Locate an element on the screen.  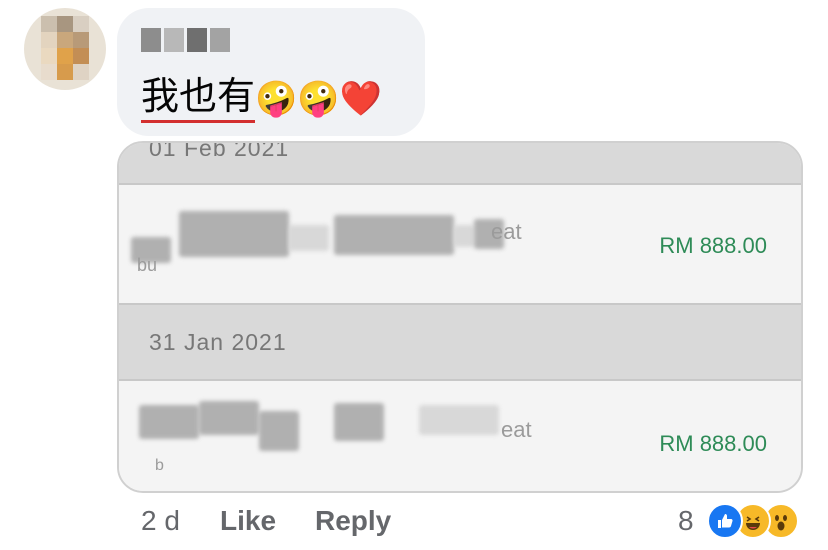
comment-actions: 2 d Like Reply 8 is located at coordinates (414, 523).